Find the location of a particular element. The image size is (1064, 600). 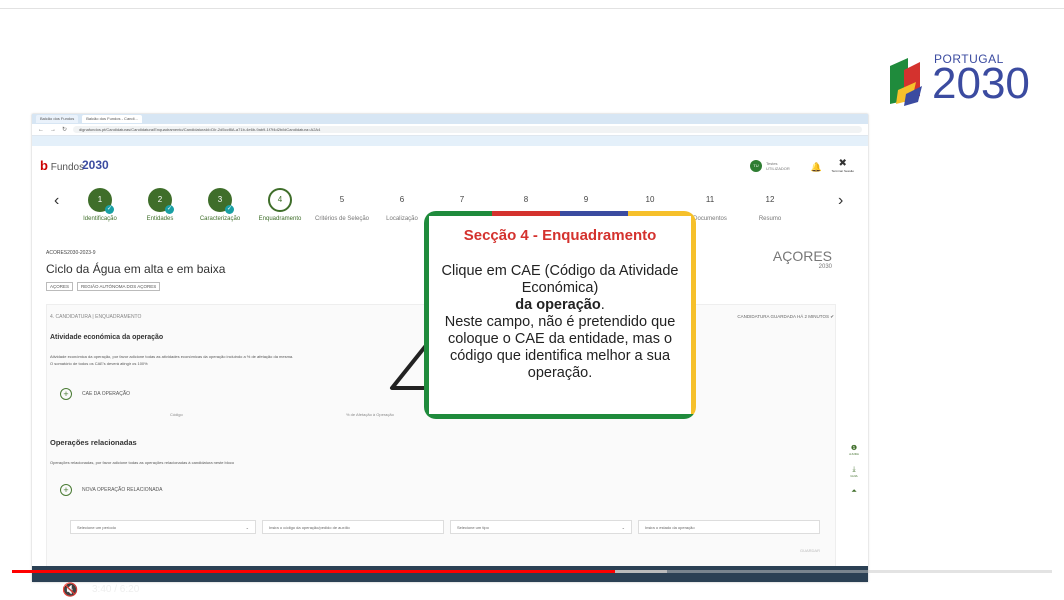

step-circle: 10 is located at coordinates (650, 199).